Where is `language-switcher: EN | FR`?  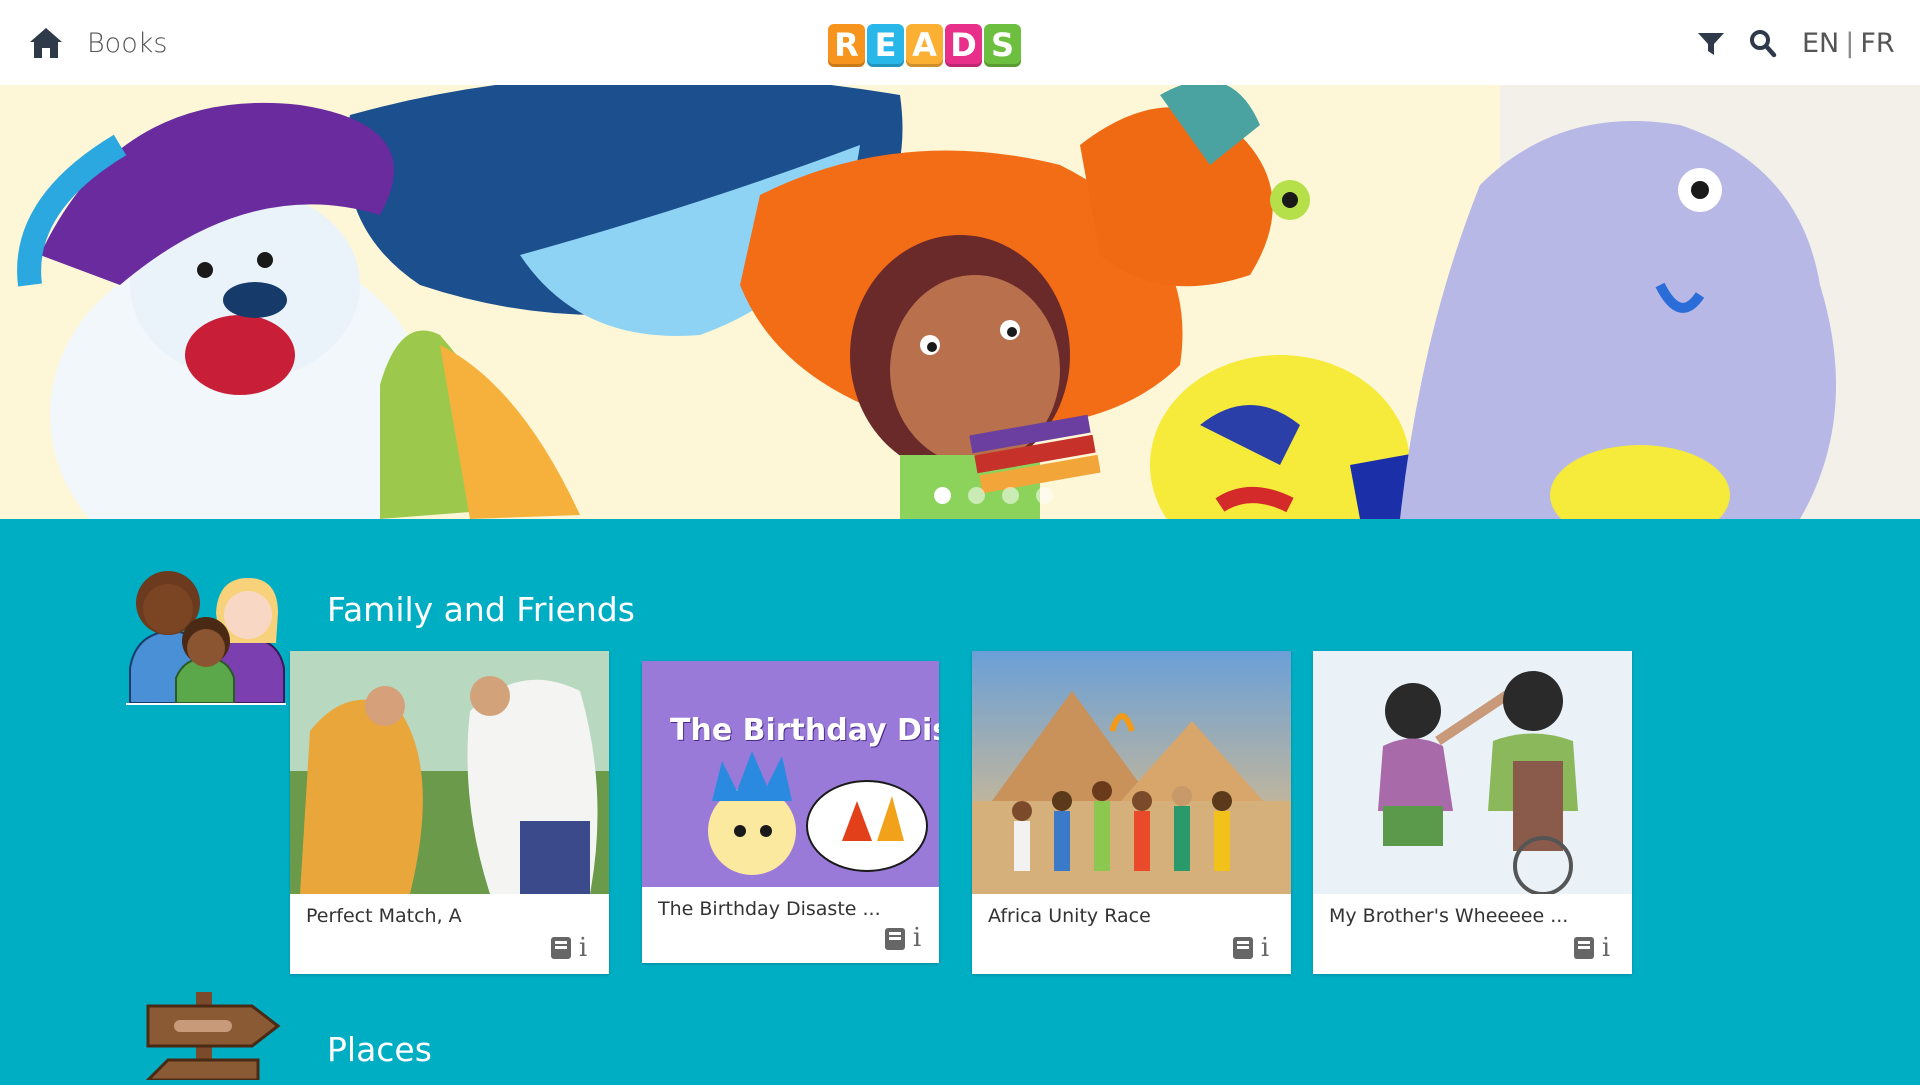 language-switcher: EN | FR is located at coordinates (1848, 43).